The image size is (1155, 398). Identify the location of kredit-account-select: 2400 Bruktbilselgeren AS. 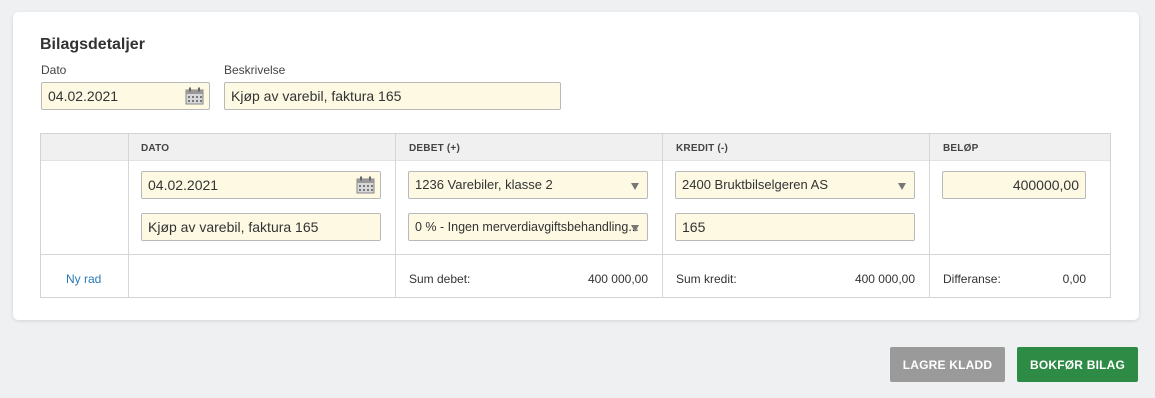
(795, 185).